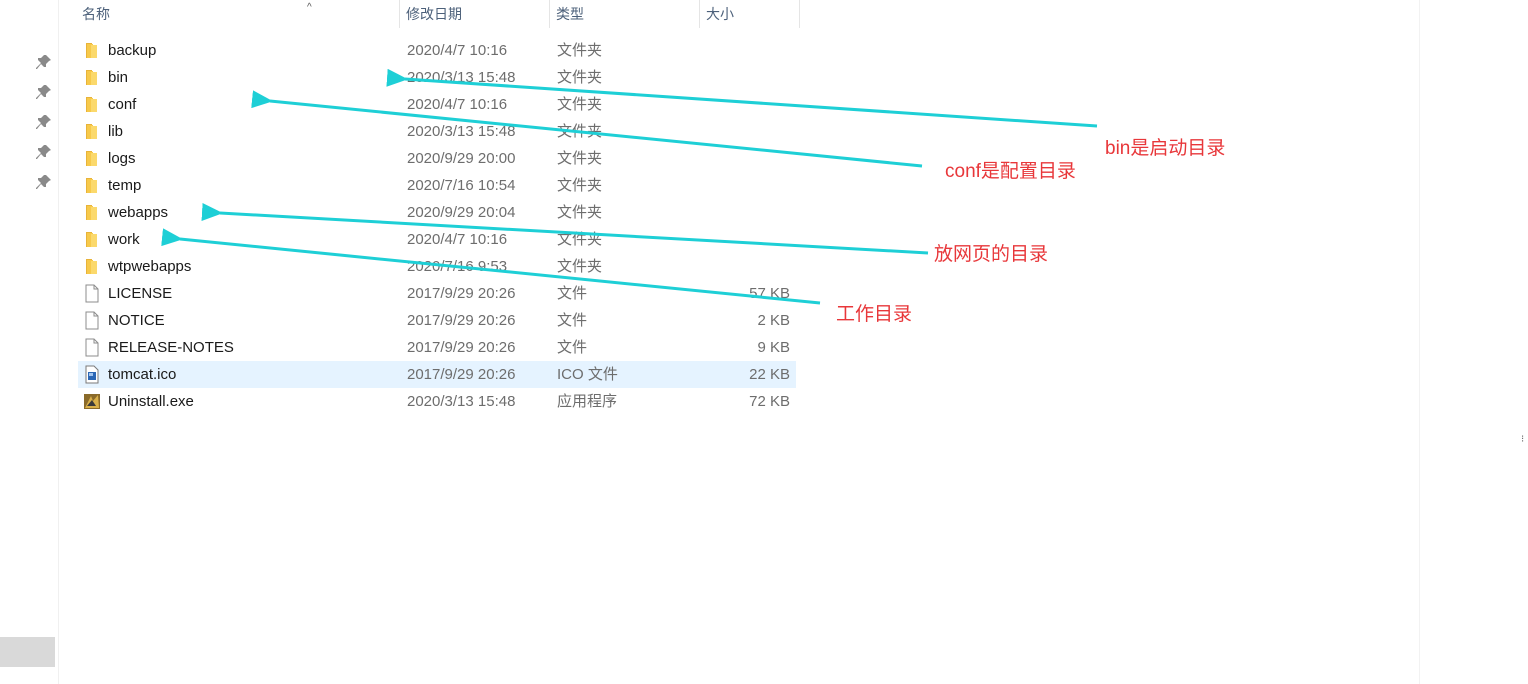  I want to click on file-row-tomcat-ico: tomcat.ico 2017/9/29 20:26 ICO 文件 22 KB, so click(437, 374).